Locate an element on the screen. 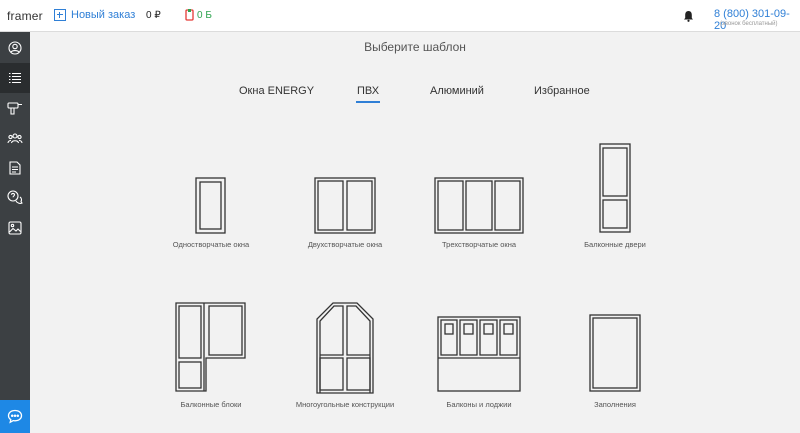  template-label: Заполнения is located at coordinates (615, 404).